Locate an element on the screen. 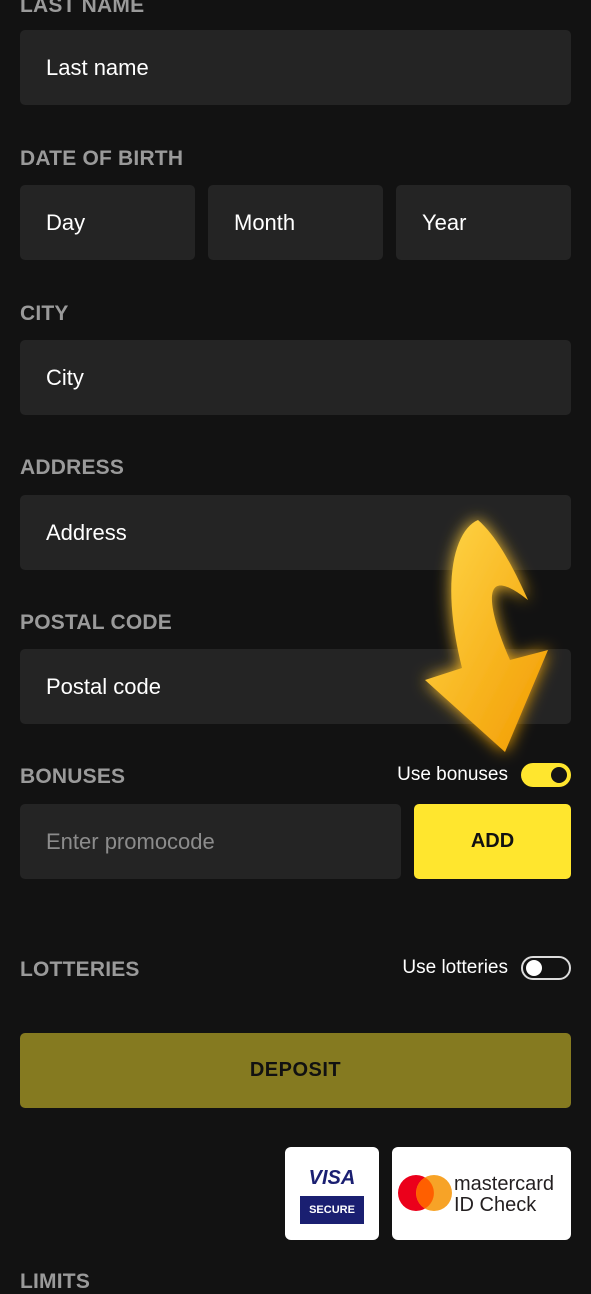 This screenshot has height=1294, width=591. label-address: ADDRESS is located at coordinates (72, 467).